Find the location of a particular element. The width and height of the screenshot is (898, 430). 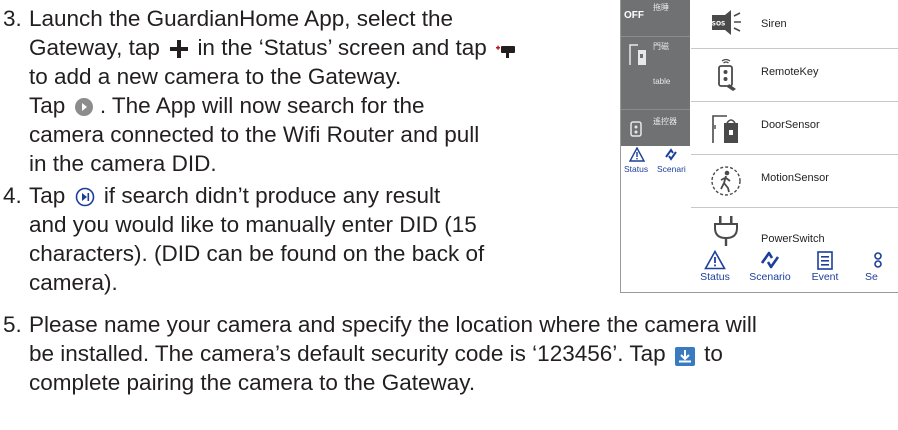

manual-entry-icon is located at coordinates (85, 196).